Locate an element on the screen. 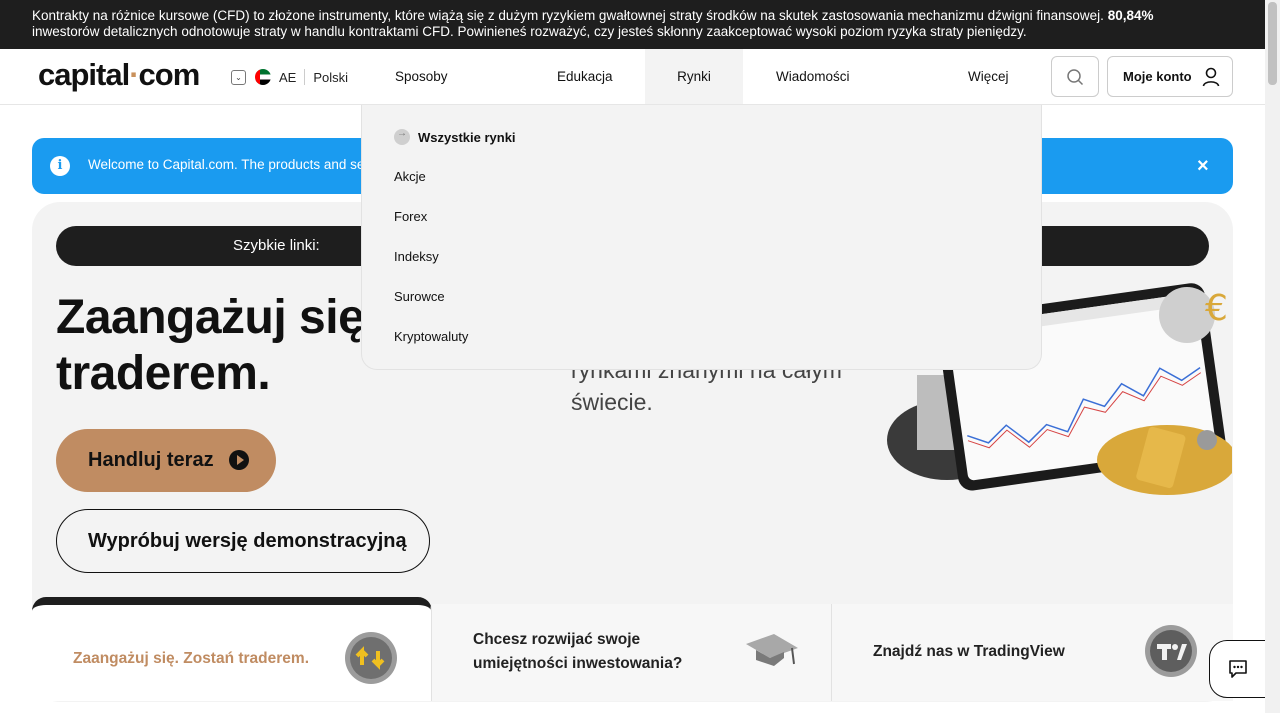  trade-arrows-icon is located at coordinates (371, 658).